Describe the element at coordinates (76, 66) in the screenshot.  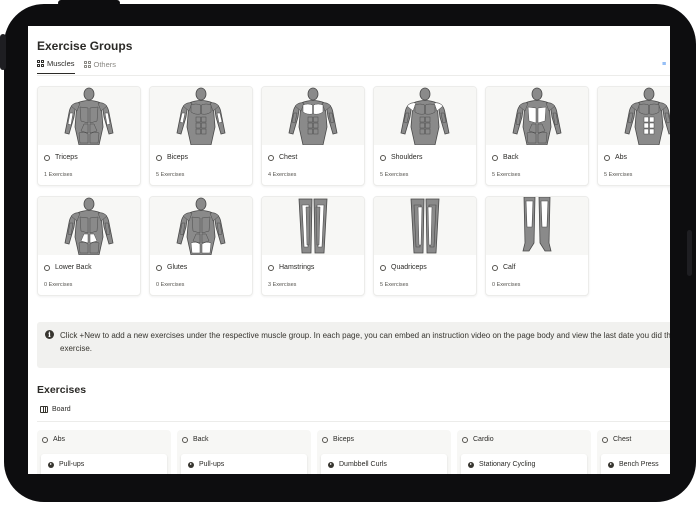
I see `view-tabs: Muscles Others` at that location.